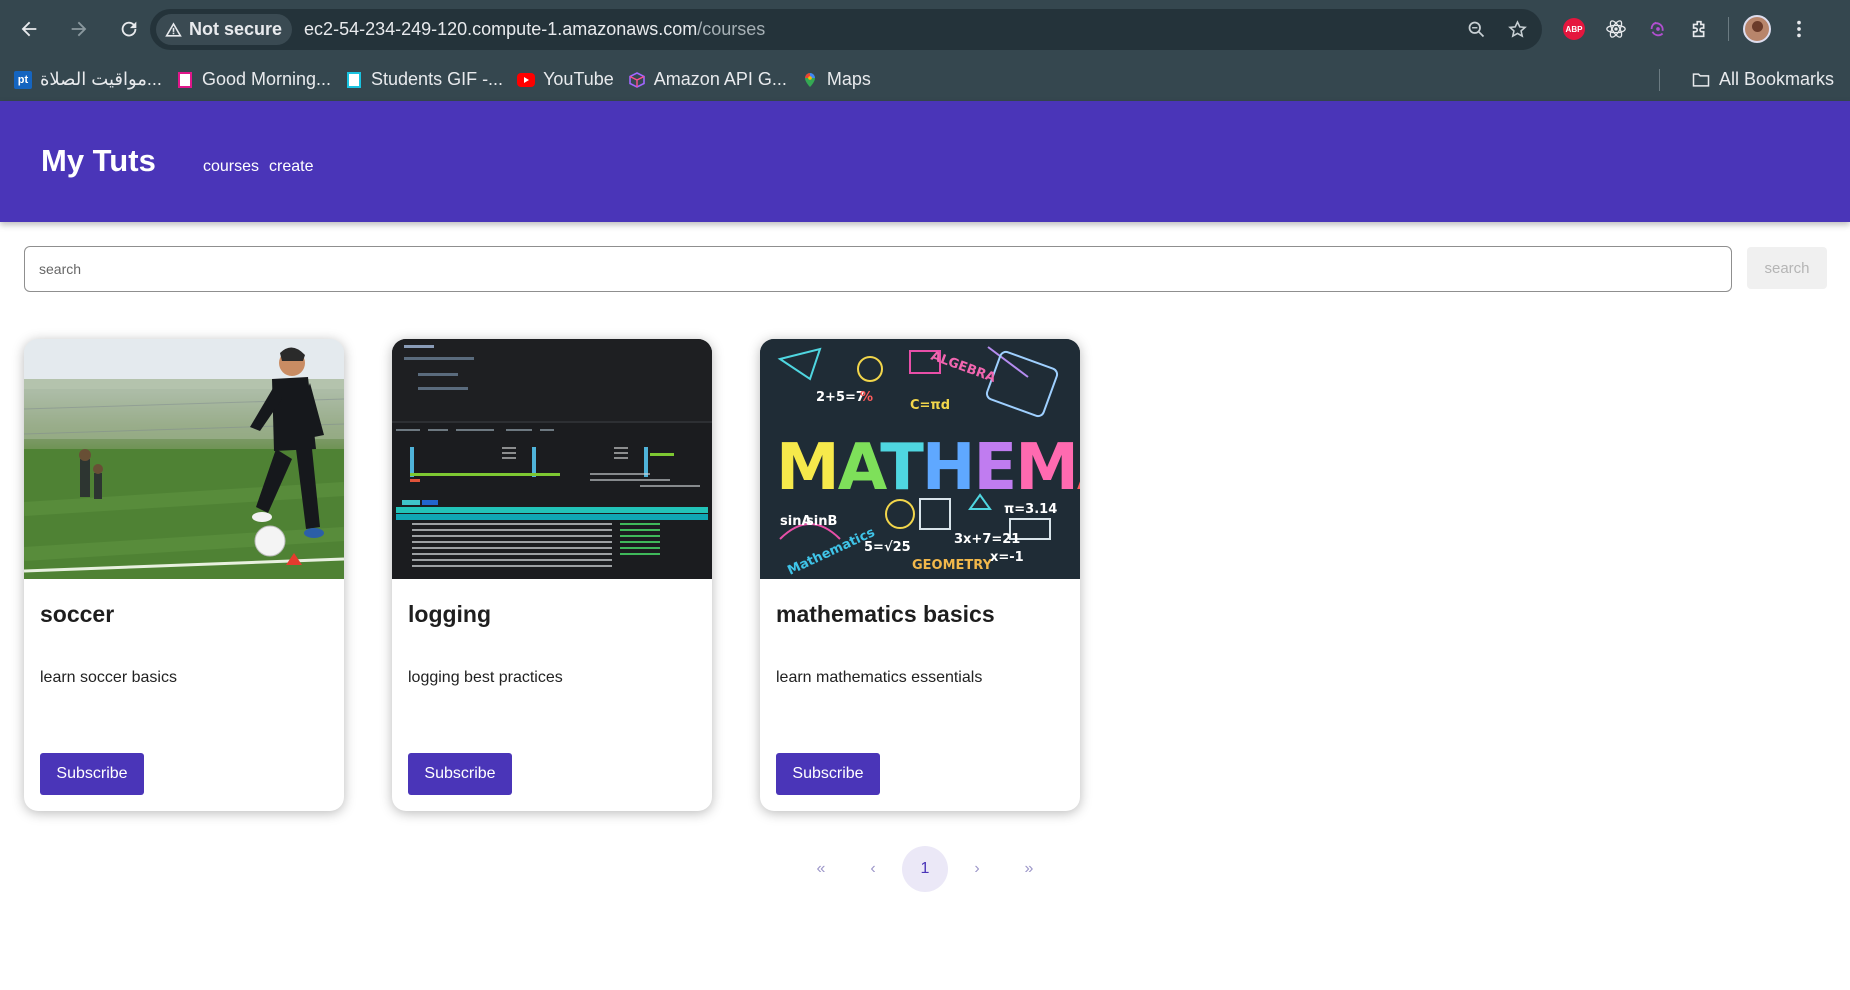  I want to click on course-title: mathematics basics, so click(885, 614).